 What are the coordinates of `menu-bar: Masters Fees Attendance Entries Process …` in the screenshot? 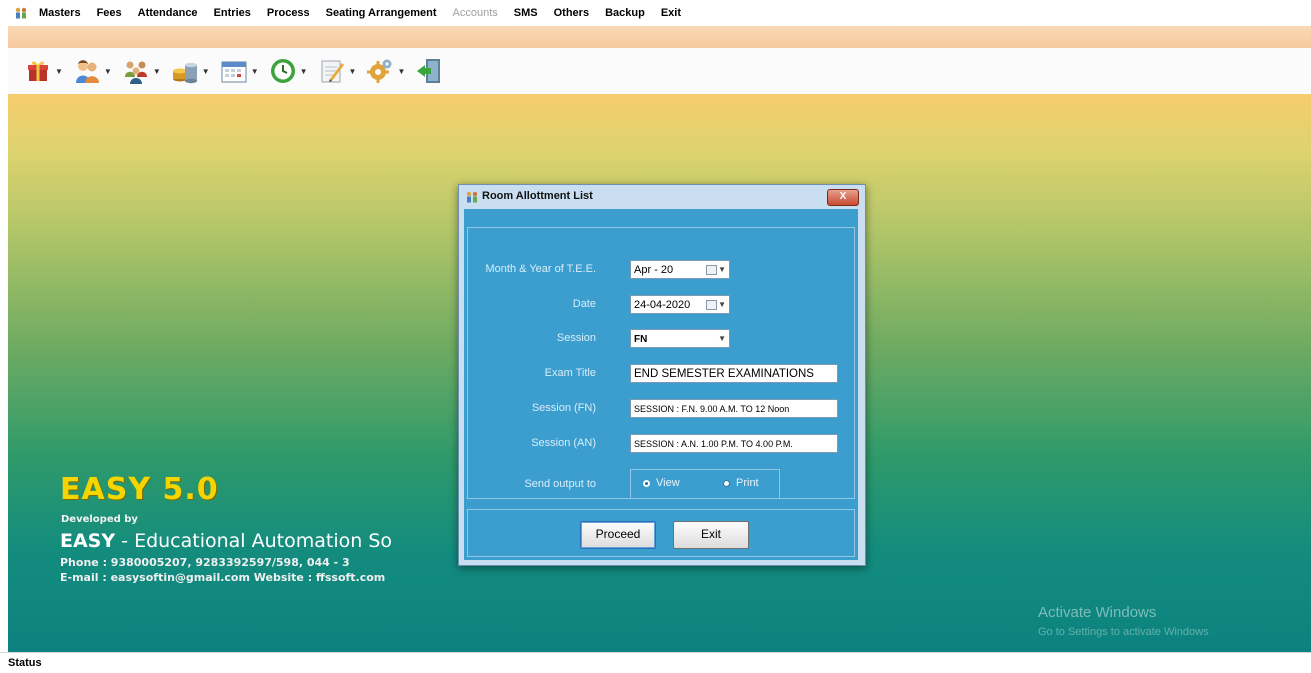 It's located at (655, 13).